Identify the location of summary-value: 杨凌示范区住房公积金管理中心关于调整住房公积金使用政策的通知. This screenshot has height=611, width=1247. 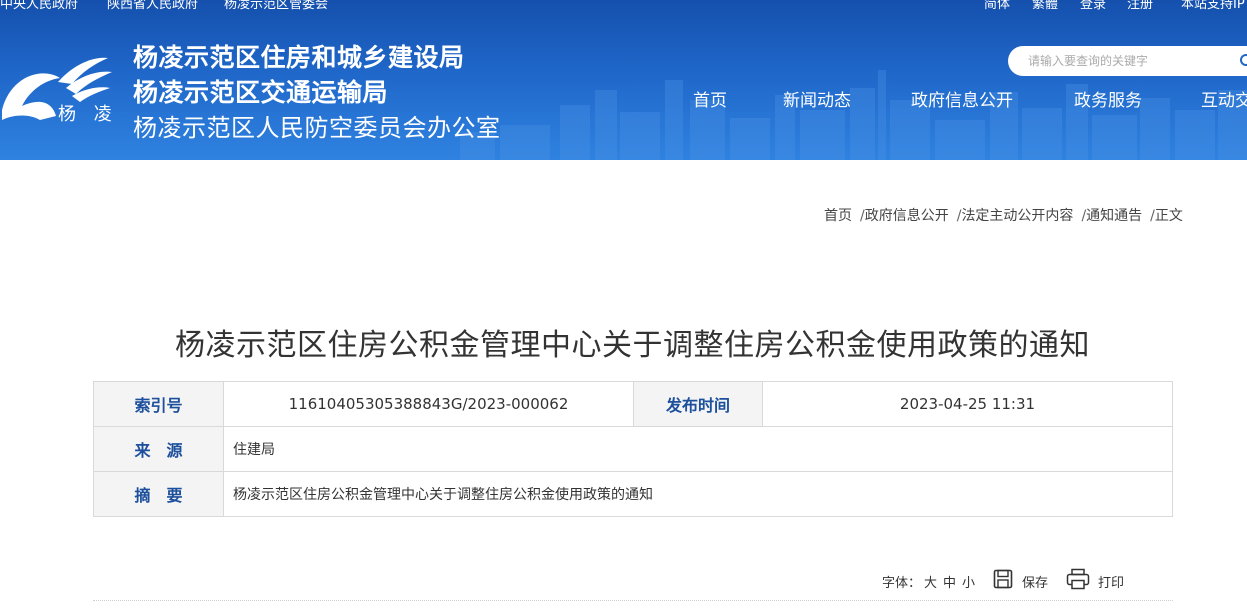
(698, 494).